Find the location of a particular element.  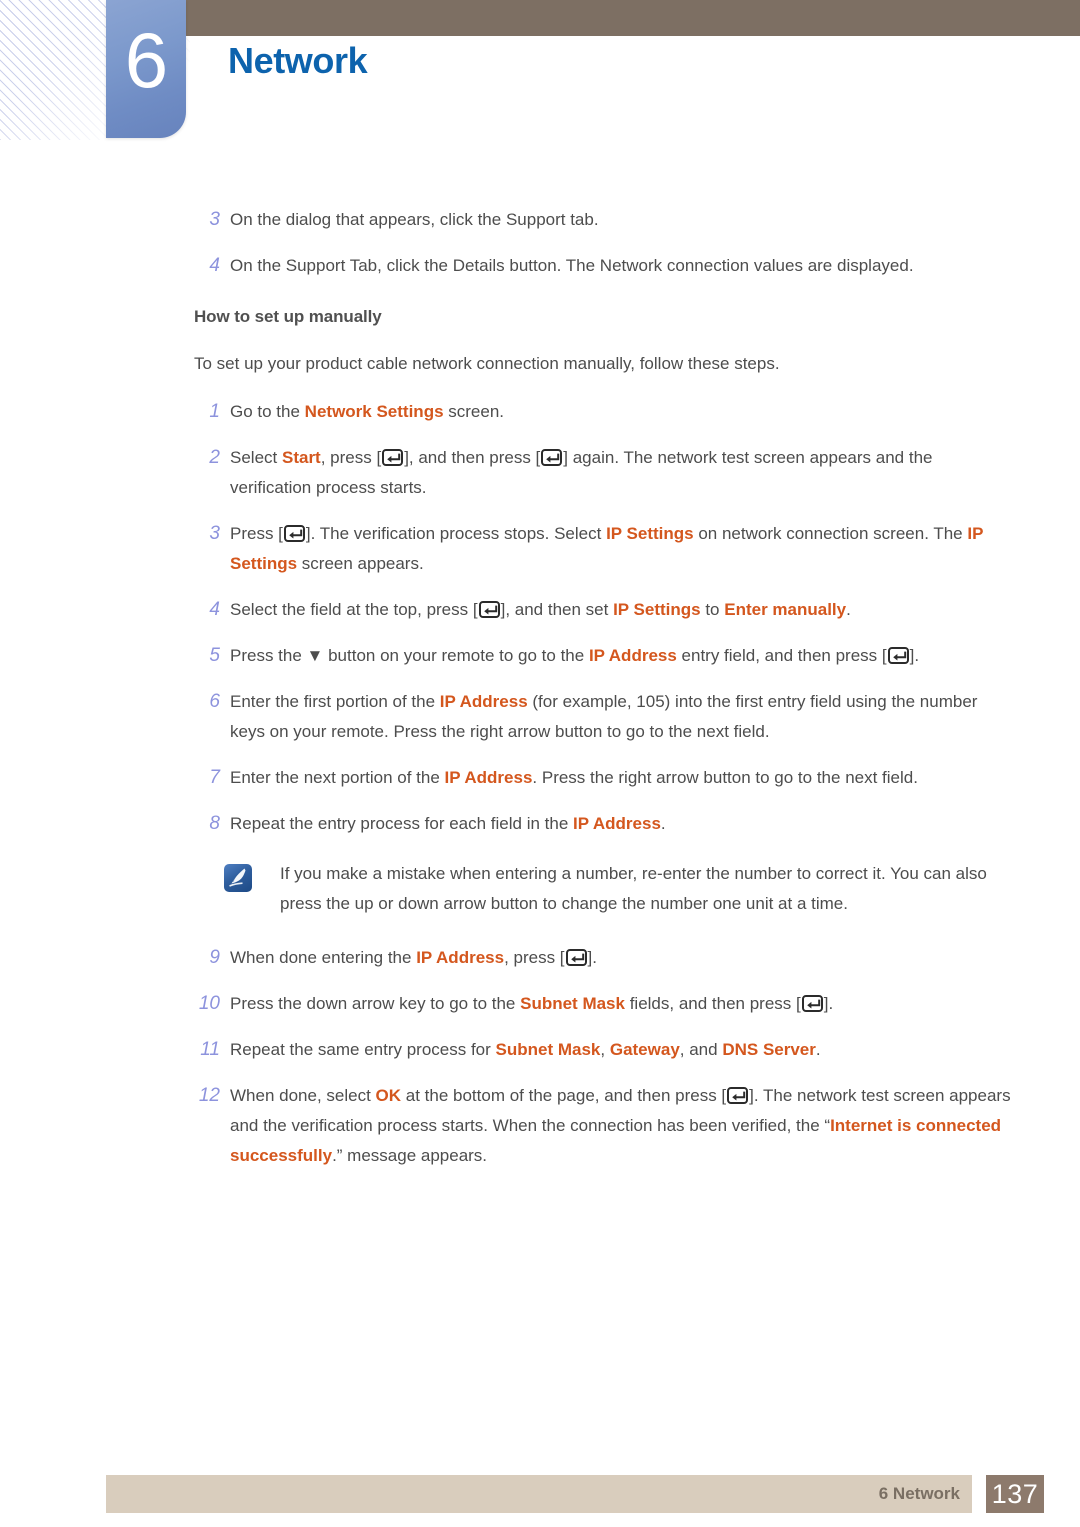

section-subheading: How to set up manually is located at coordinates (288, 316).